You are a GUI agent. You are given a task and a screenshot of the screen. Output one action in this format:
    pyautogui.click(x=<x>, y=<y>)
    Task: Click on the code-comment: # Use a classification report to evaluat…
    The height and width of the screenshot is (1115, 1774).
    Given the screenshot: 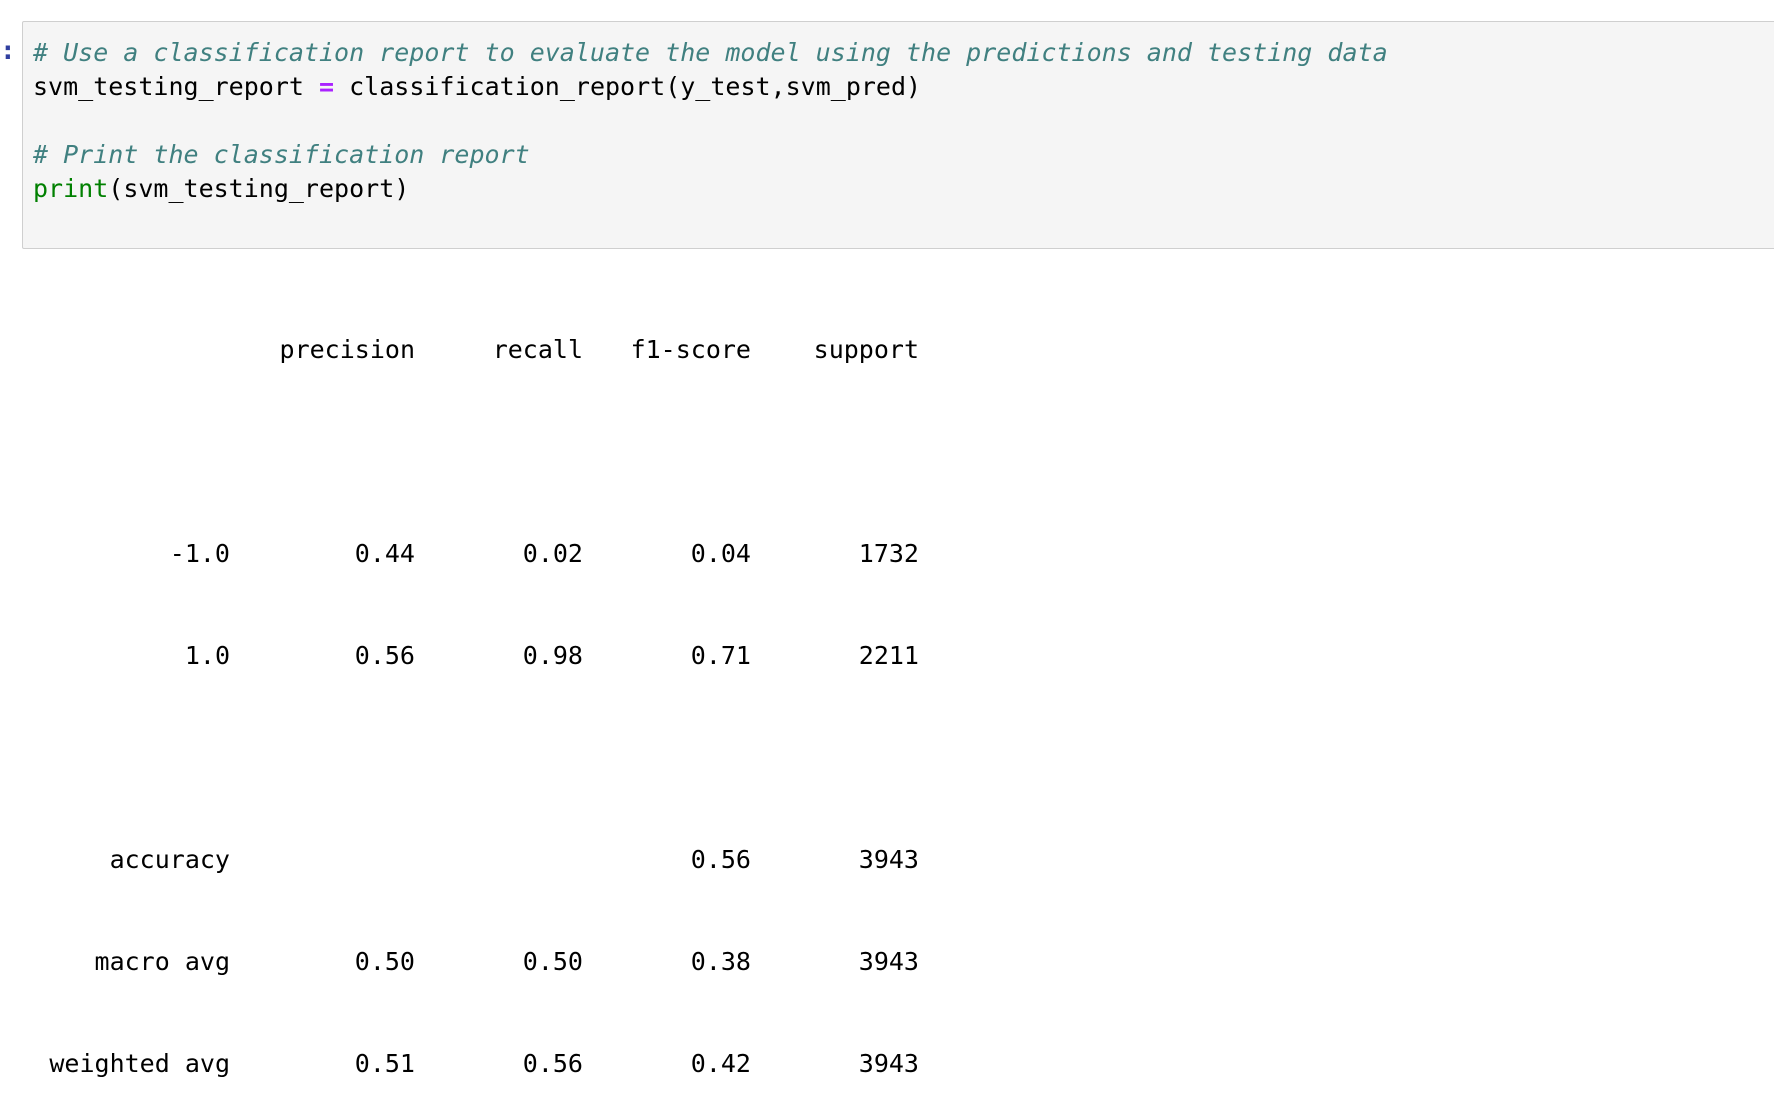 What is the action you would take?
    pyautogui.click(x=710, y=52)
    